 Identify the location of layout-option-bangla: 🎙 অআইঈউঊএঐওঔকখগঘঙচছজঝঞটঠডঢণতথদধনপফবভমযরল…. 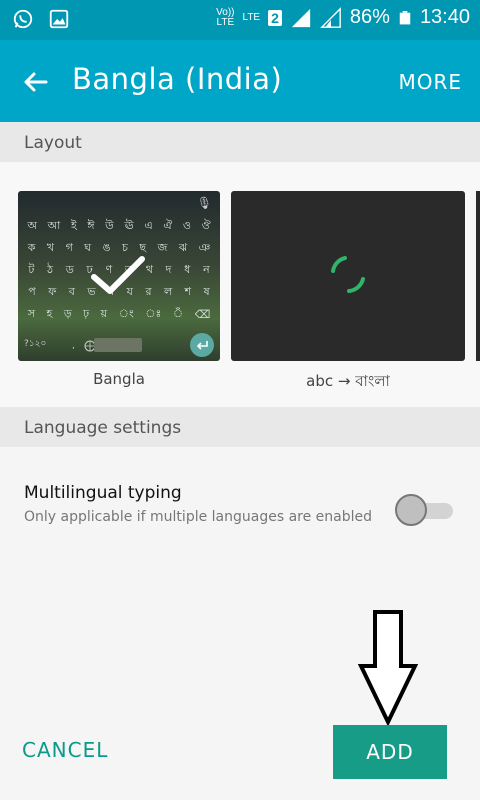
(119, 276).